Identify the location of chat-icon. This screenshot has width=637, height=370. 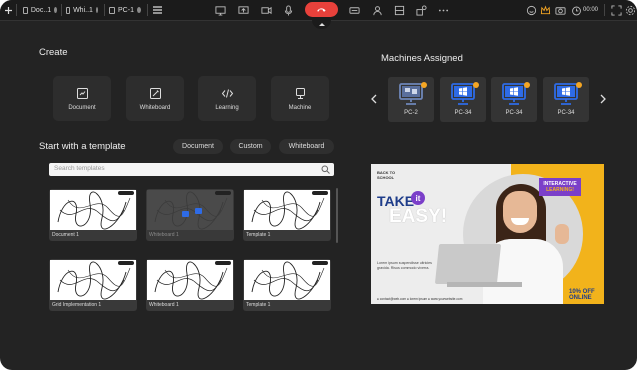
(354, 10).